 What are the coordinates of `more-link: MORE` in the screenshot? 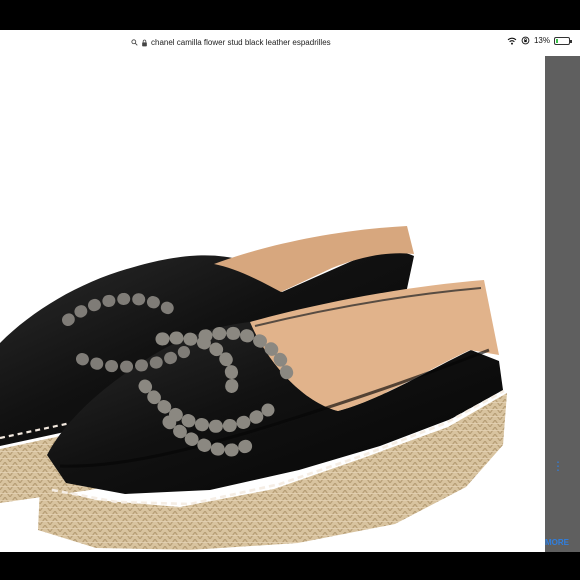 It's located at (557, 542).